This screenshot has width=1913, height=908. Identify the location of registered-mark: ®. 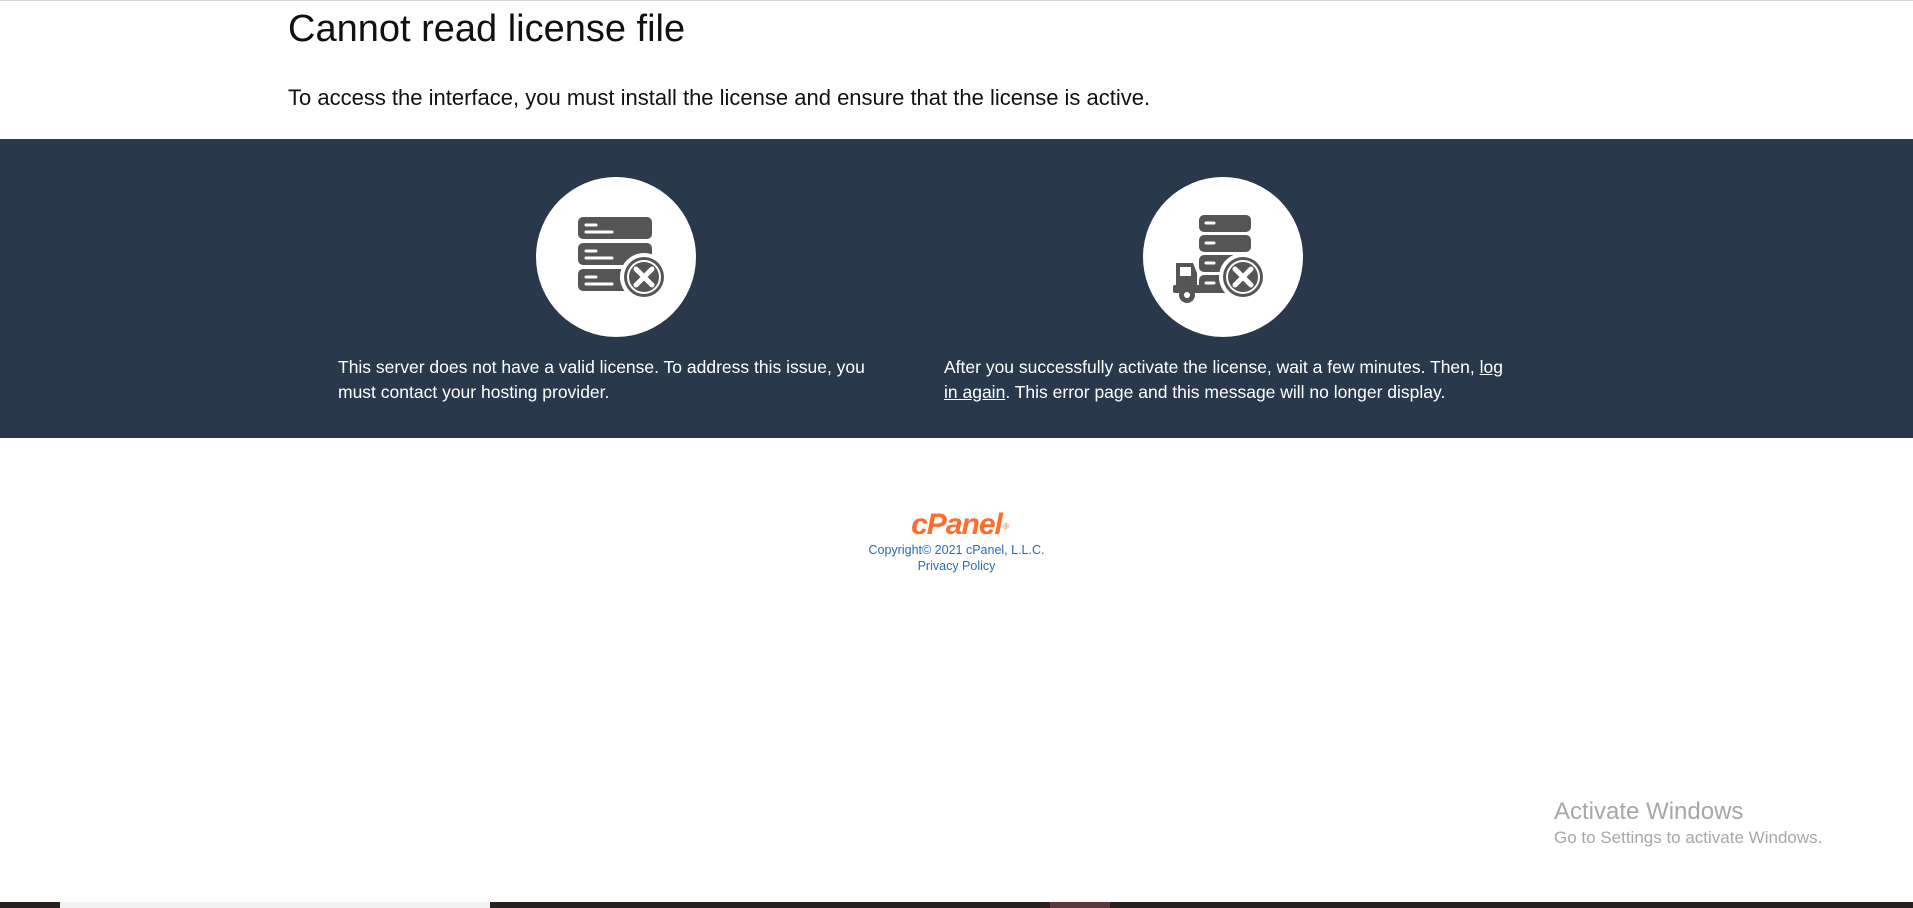
(1005, 526).